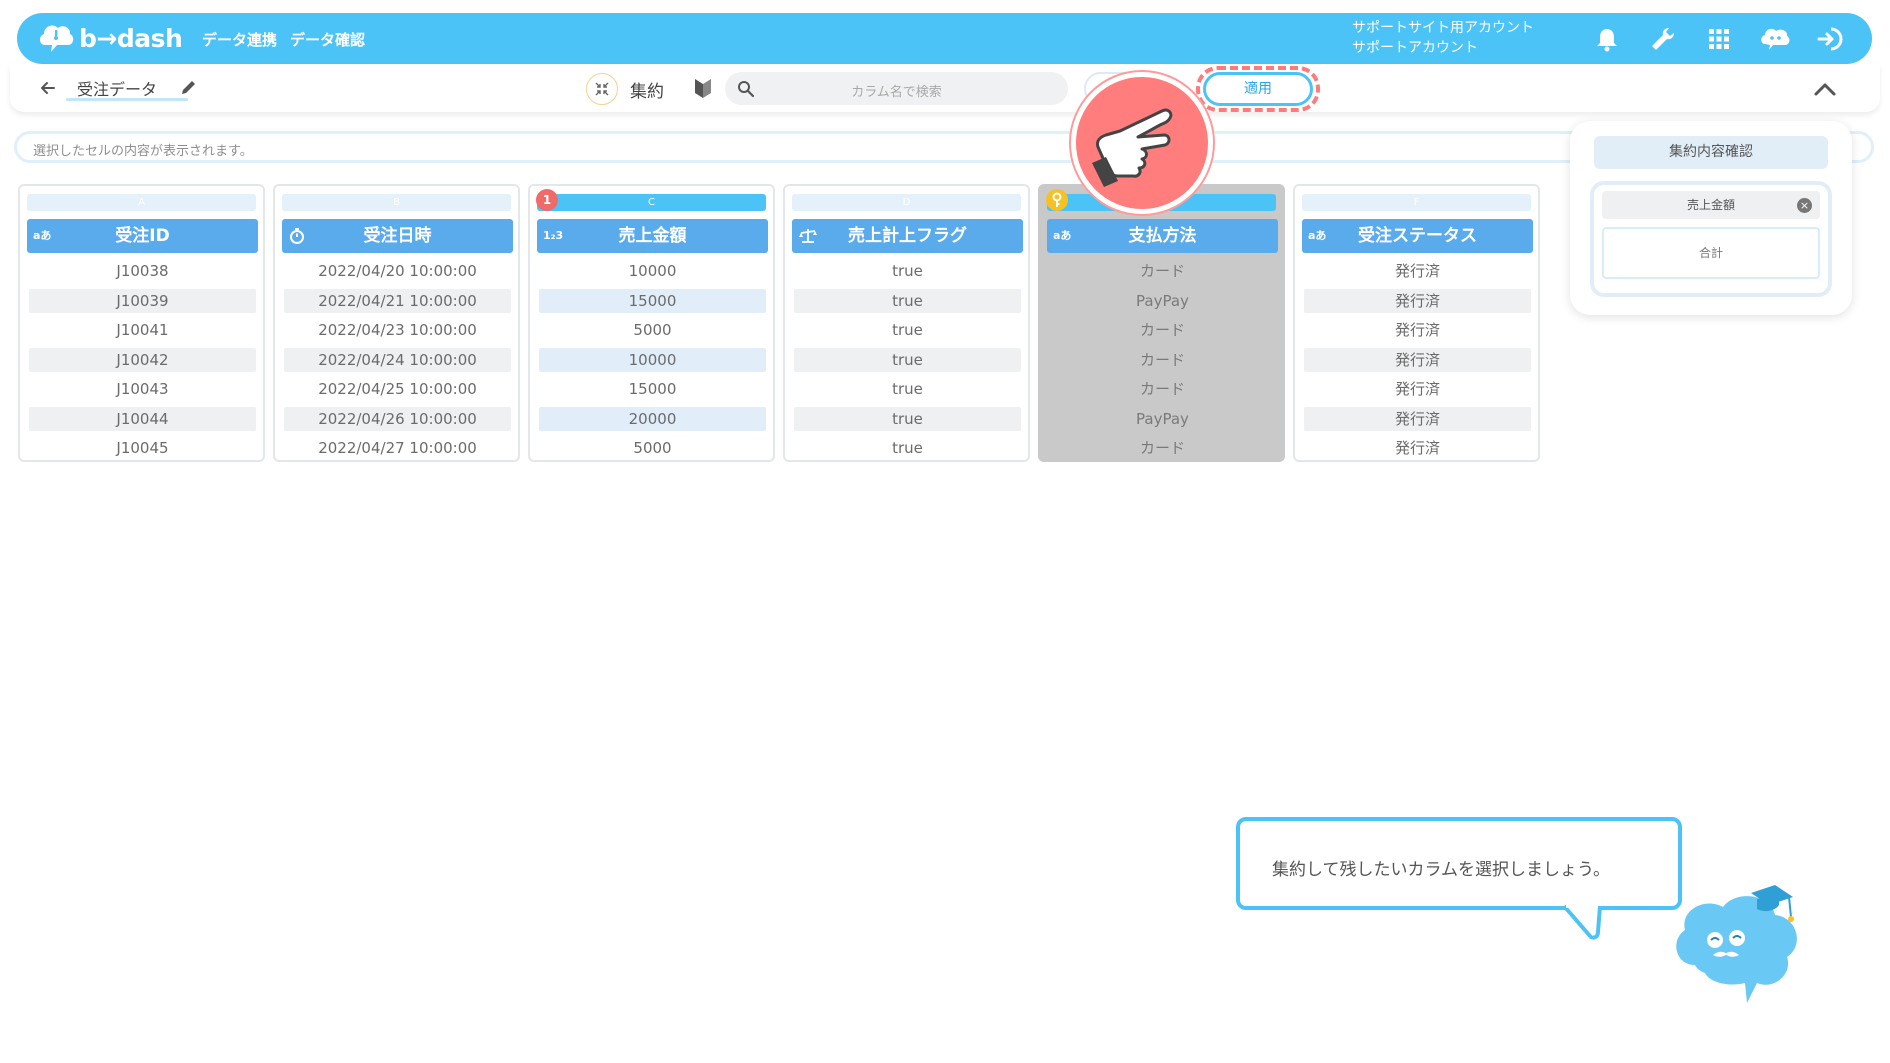 This screenshot has width=1890, height=1063. I want to click on account-line1: サポートサイト用アカウント, so click(1443, 28).